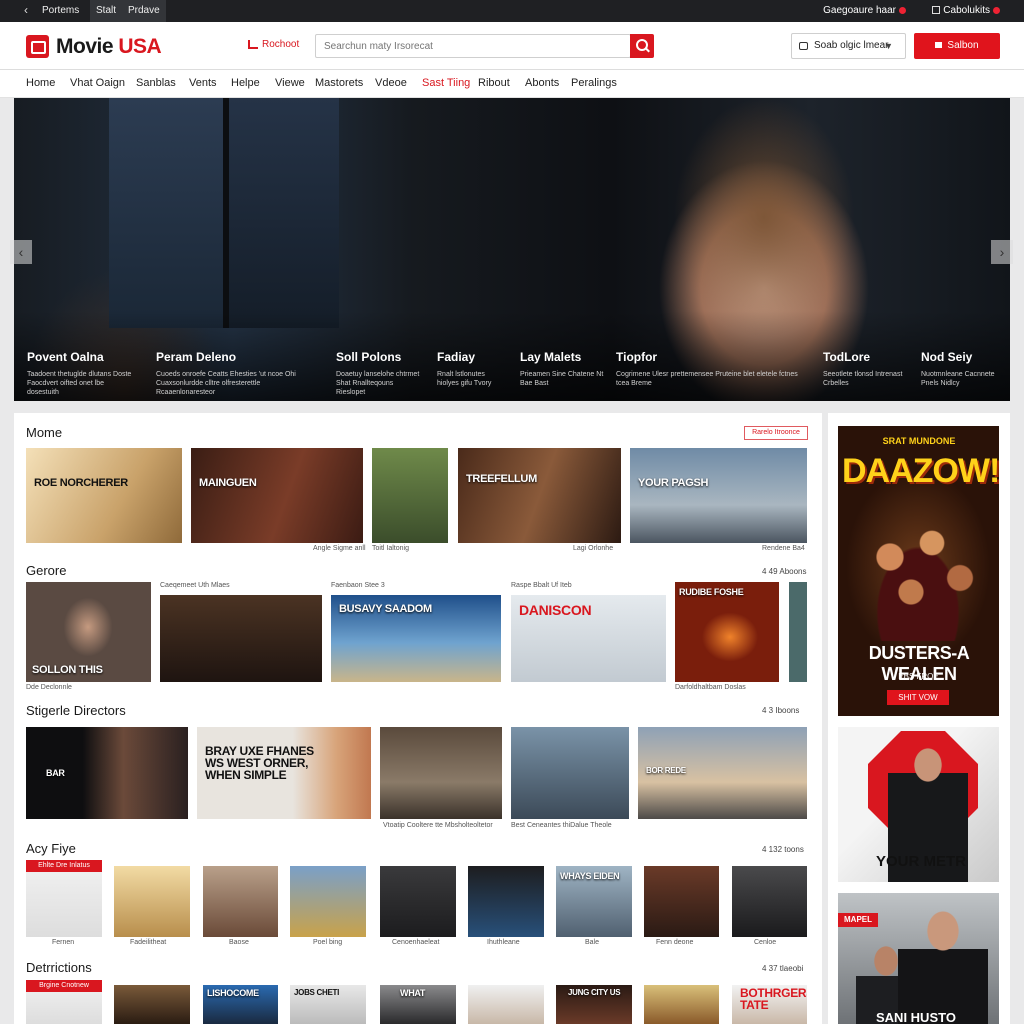  I want to click on account-label: Cabolukits, so click(966, 10).